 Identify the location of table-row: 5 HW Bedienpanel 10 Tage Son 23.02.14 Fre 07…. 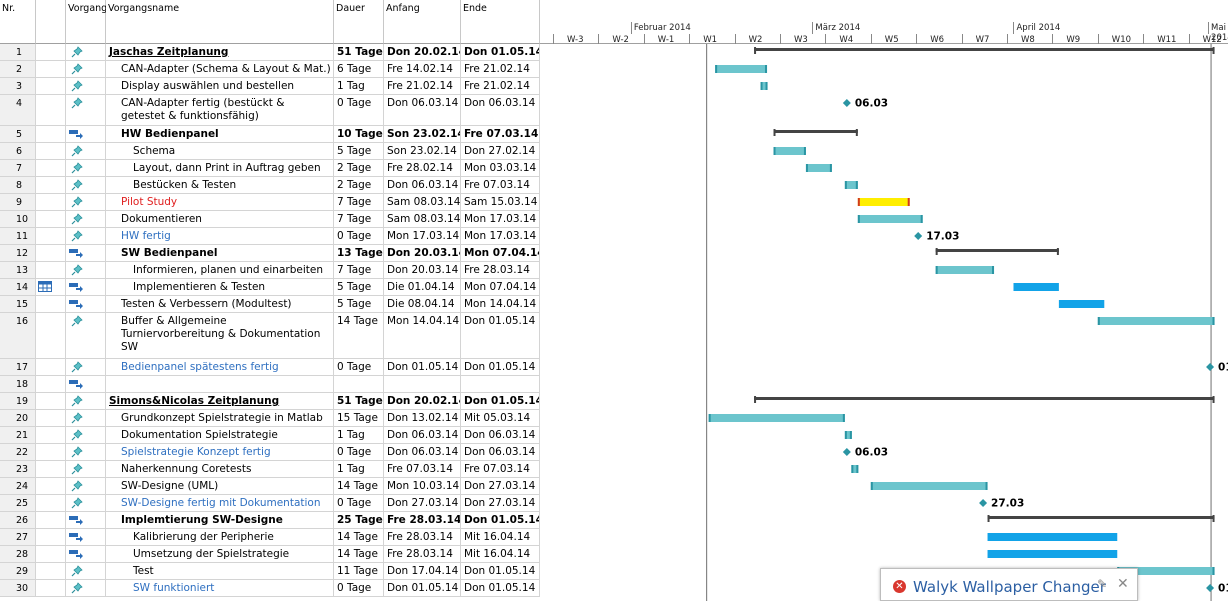
(270, 134).